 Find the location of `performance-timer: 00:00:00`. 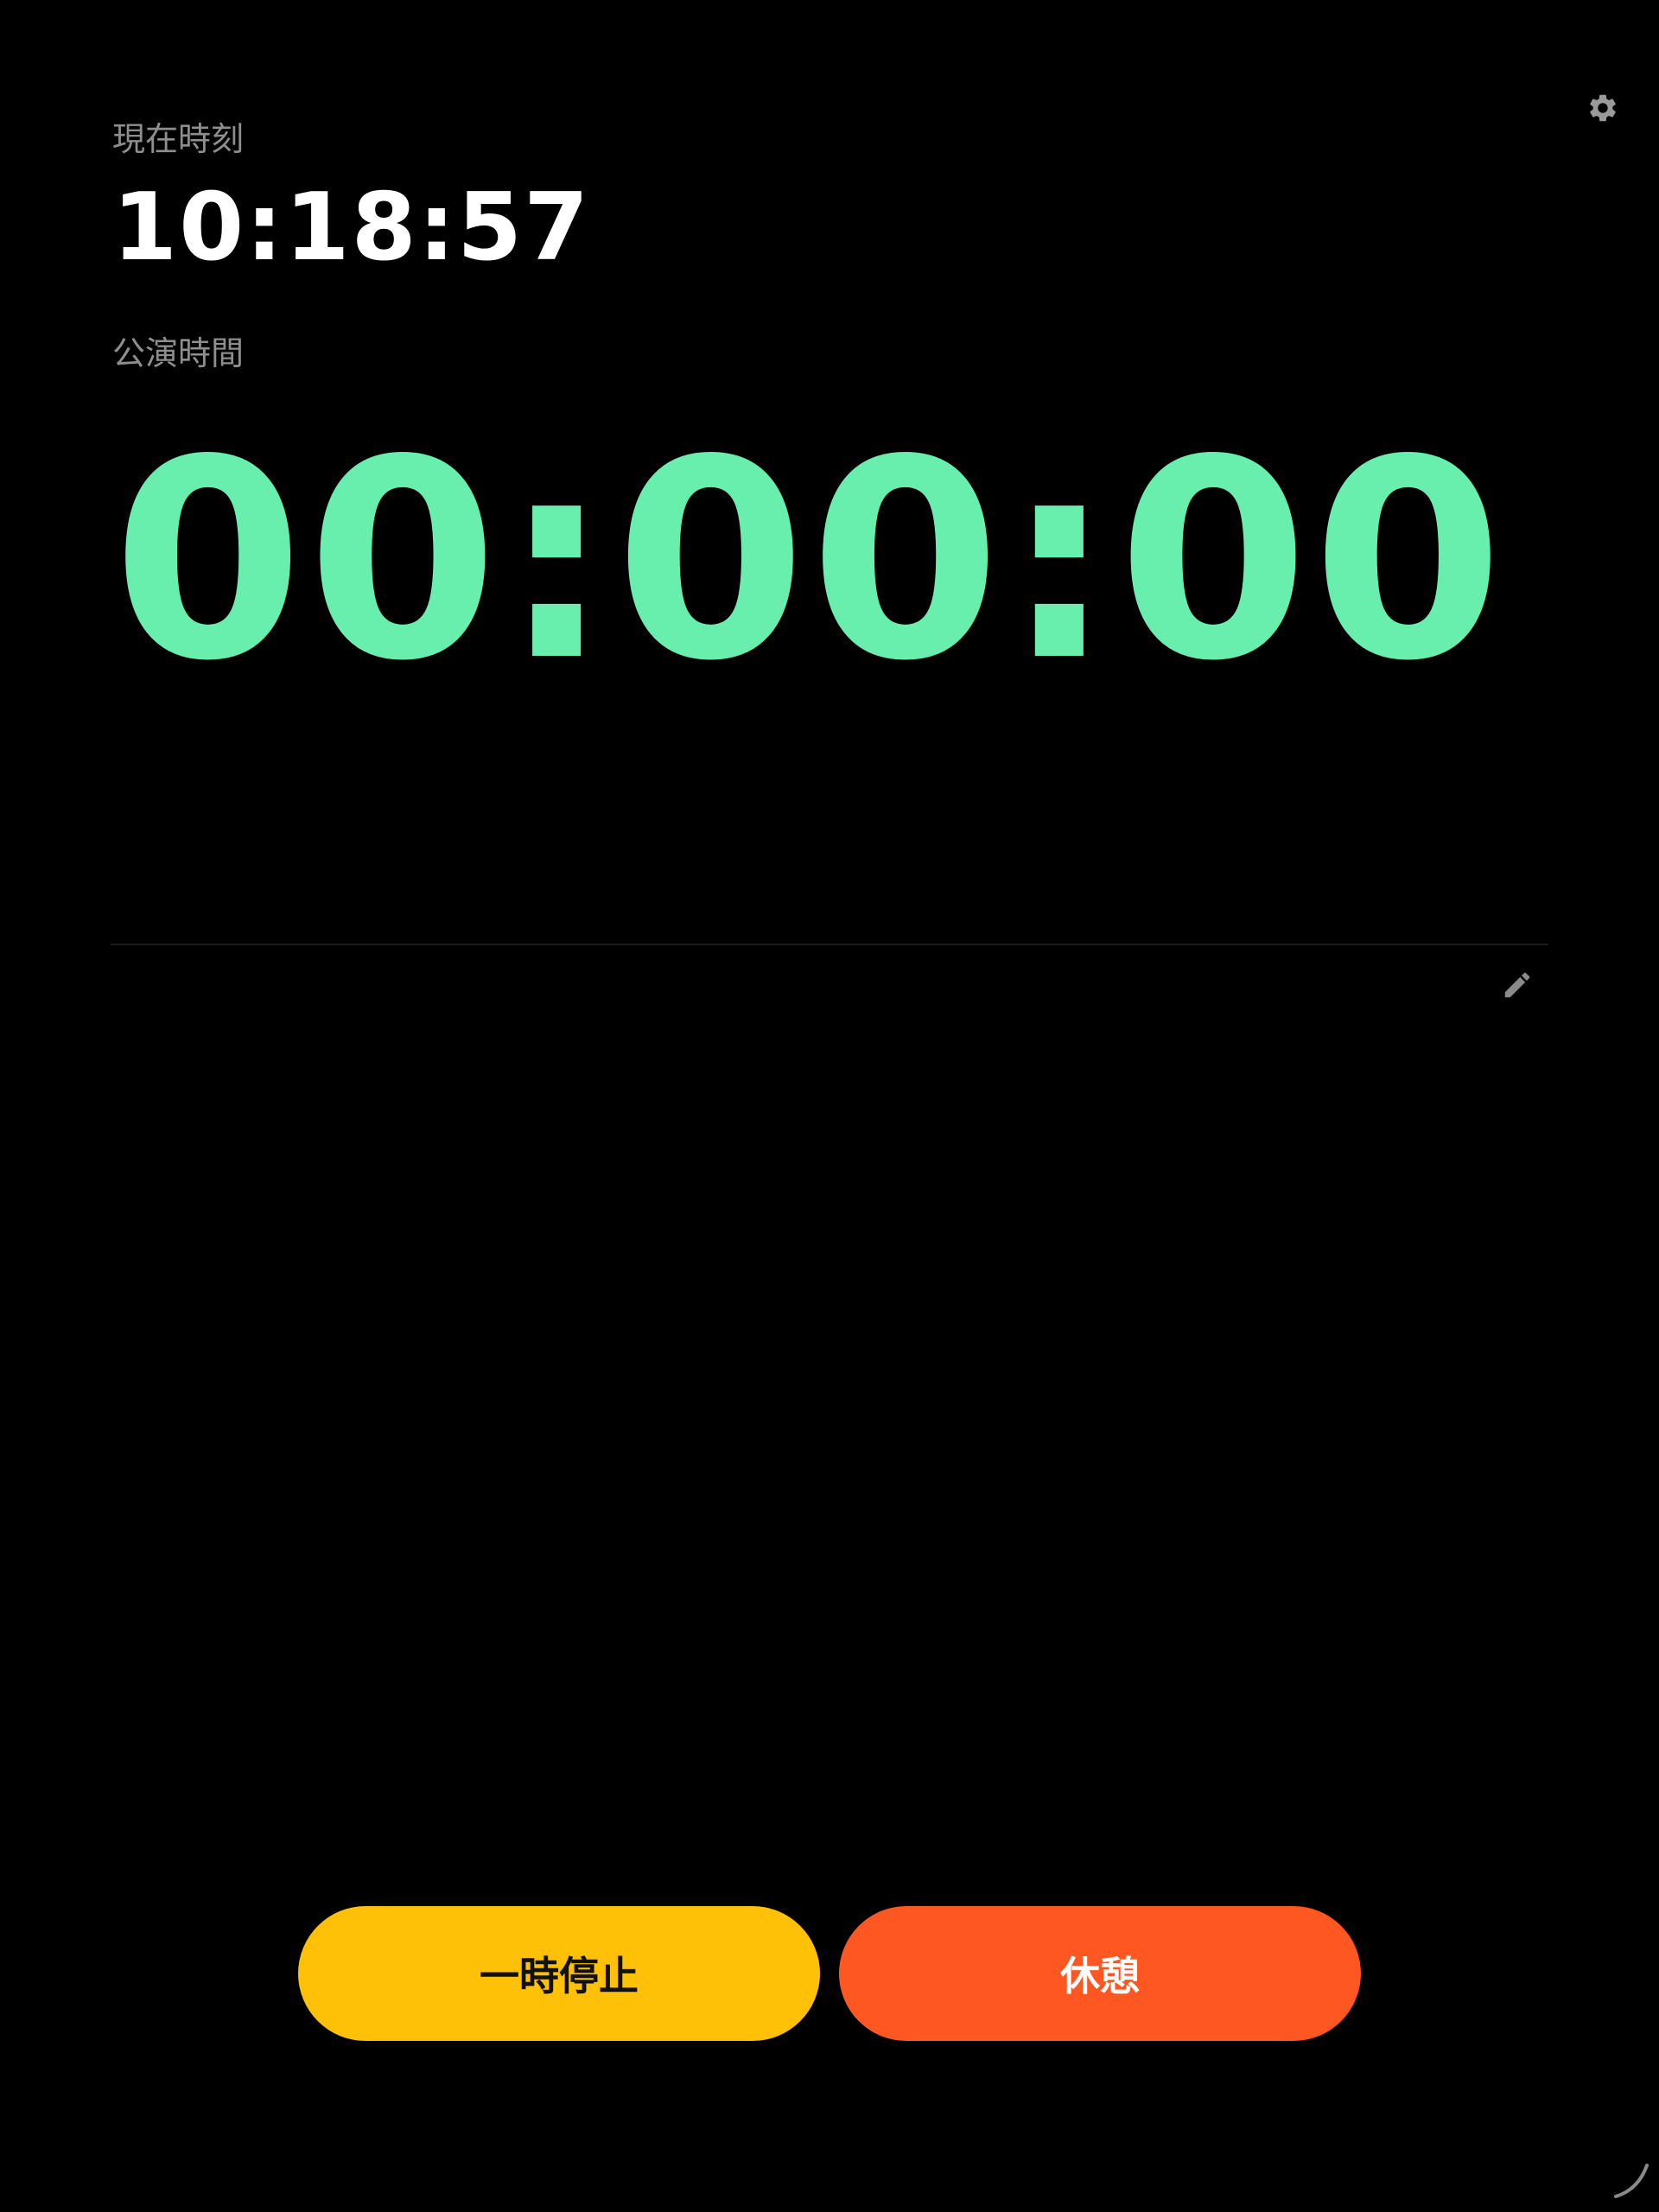

performance-timer: 00:00:00 is located at coordinates (809, 561).